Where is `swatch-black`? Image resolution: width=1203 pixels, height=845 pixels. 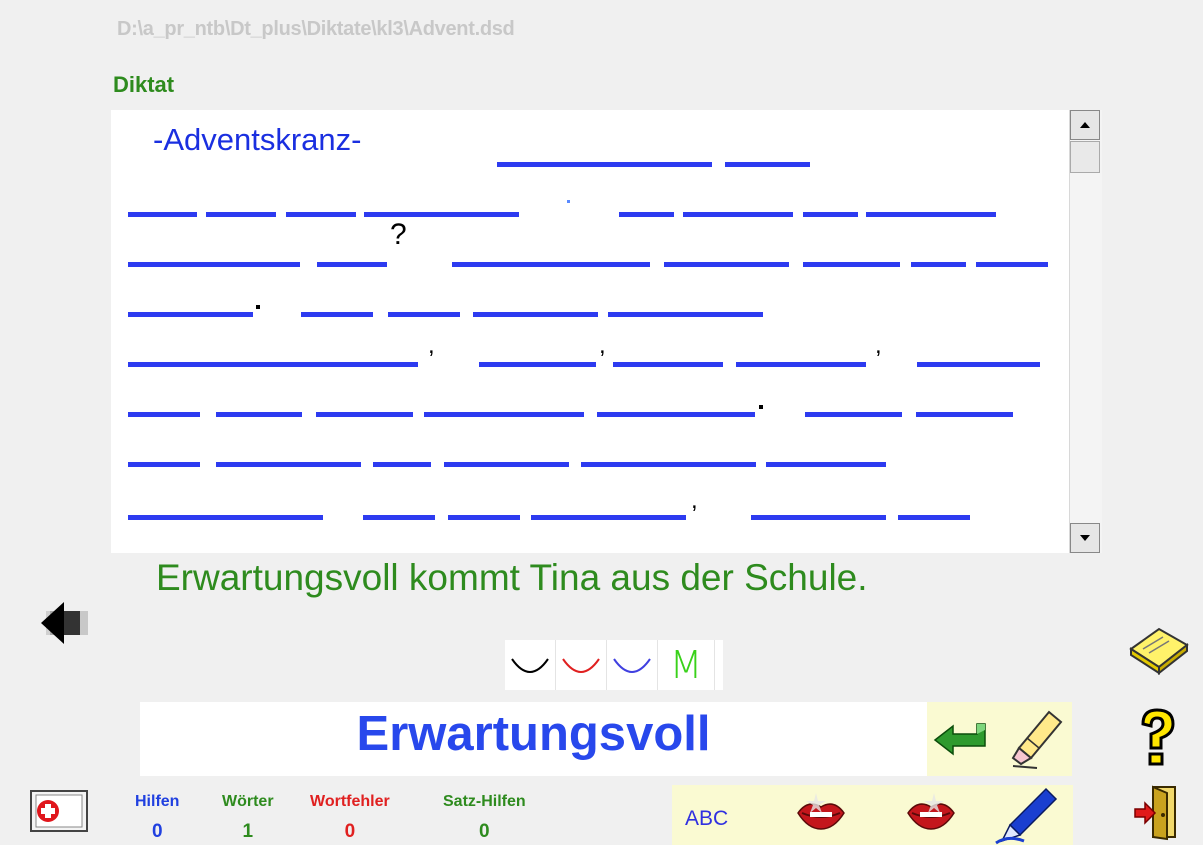
swatch-black is located at coordinates (530, 665).